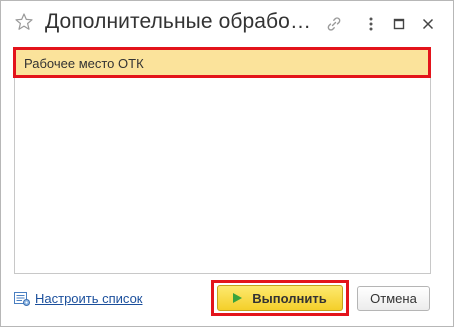 This screenshot has width=454, height=327. What do you see at coordinates (89, 298) in the screenshot?
I see `configure-list-label: Настроить список` at bounding box center [89, 298].